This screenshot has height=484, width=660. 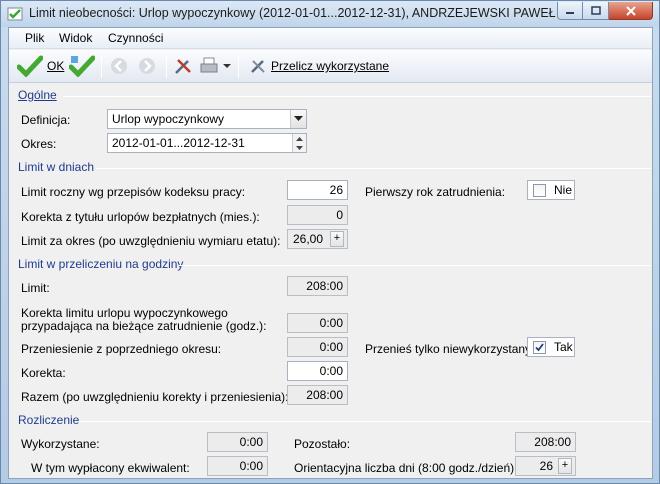 I want to click on razem-field: 208:00, so click(x=317, y=395).